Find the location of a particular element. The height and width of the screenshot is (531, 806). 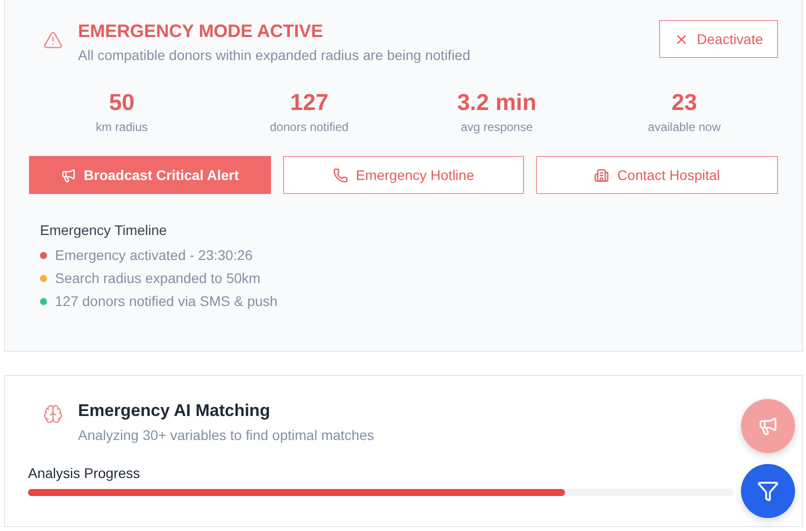

action-button: Emergency Hotline is located at coordinates (403, 175).